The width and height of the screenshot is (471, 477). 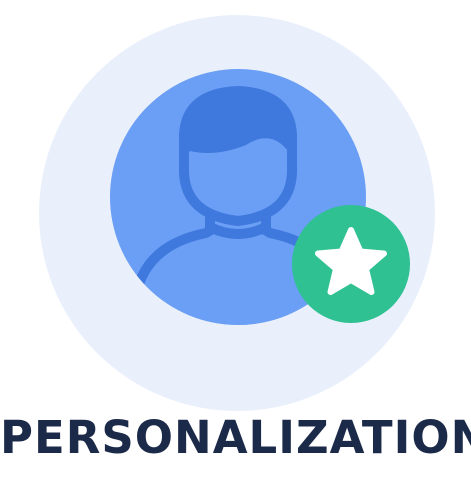 I want to click on page-title: PERSONALIZATION, so click(x=235, y=437).